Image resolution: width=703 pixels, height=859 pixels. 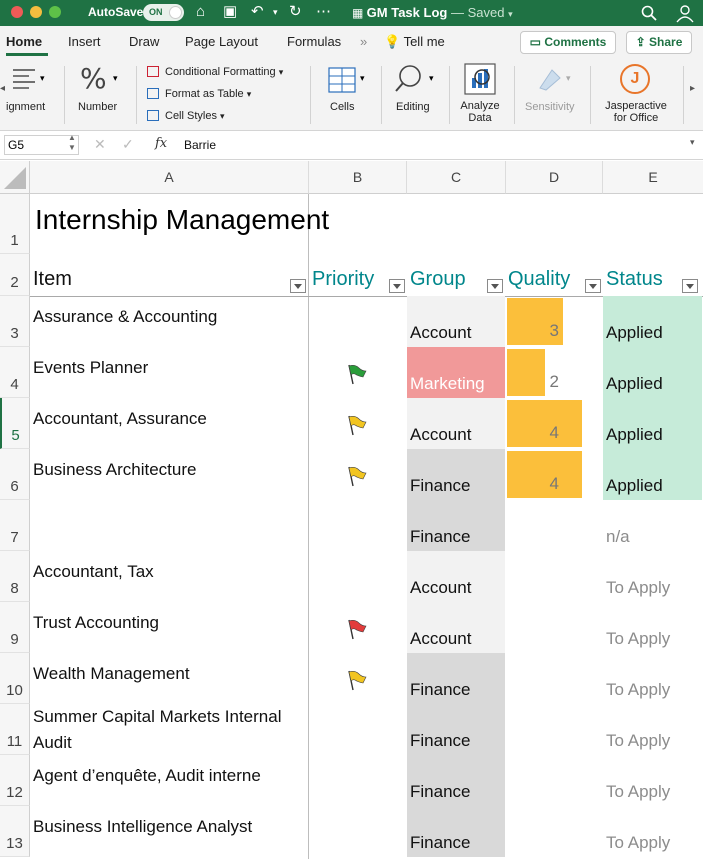 I want to click on item-cell: Summer Capital Markets Internal Audit, so click(x=169, y=730).